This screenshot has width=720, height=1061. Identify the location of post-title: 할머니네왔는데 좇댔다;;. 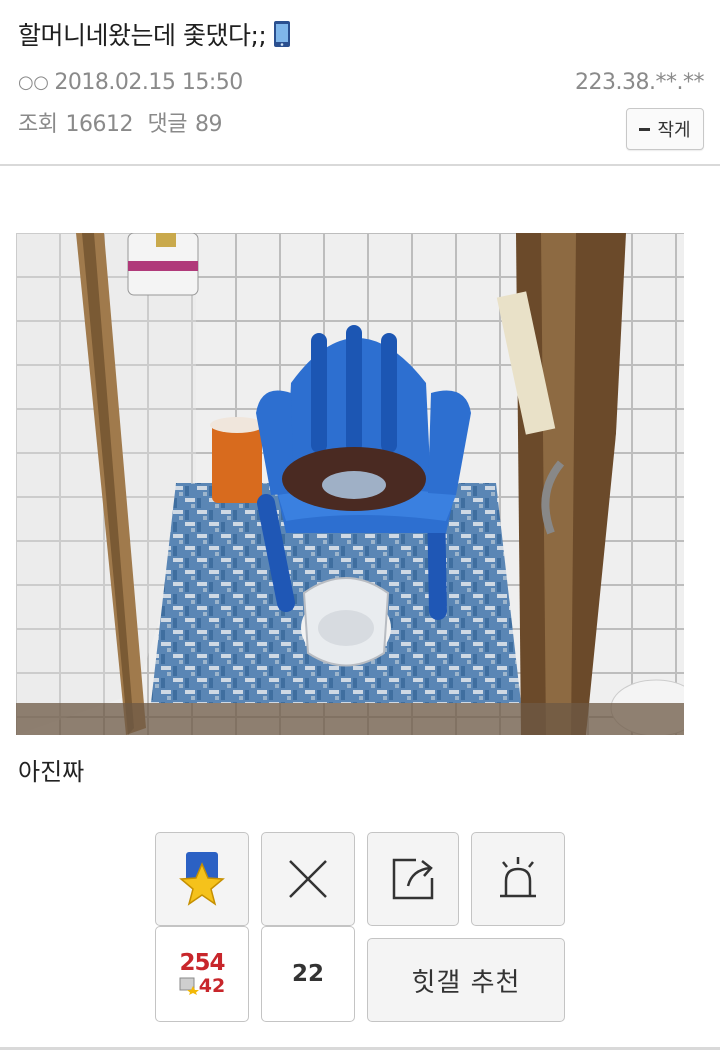
(155, 34).